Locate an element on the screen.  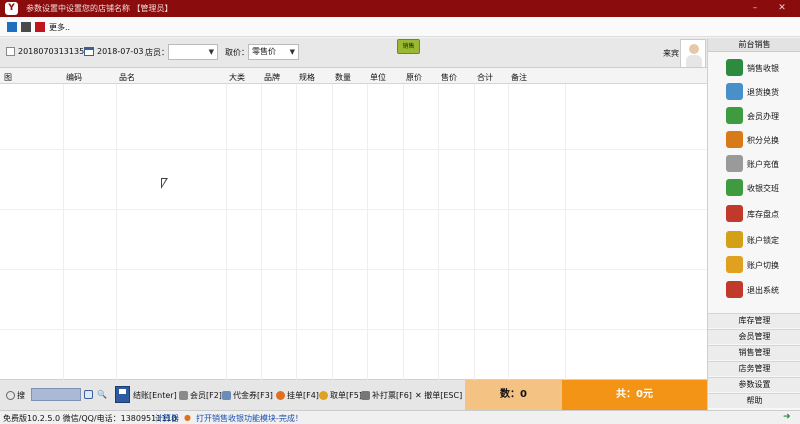
sales-mode-tag: 销售 is located at coordinates (408, 46).